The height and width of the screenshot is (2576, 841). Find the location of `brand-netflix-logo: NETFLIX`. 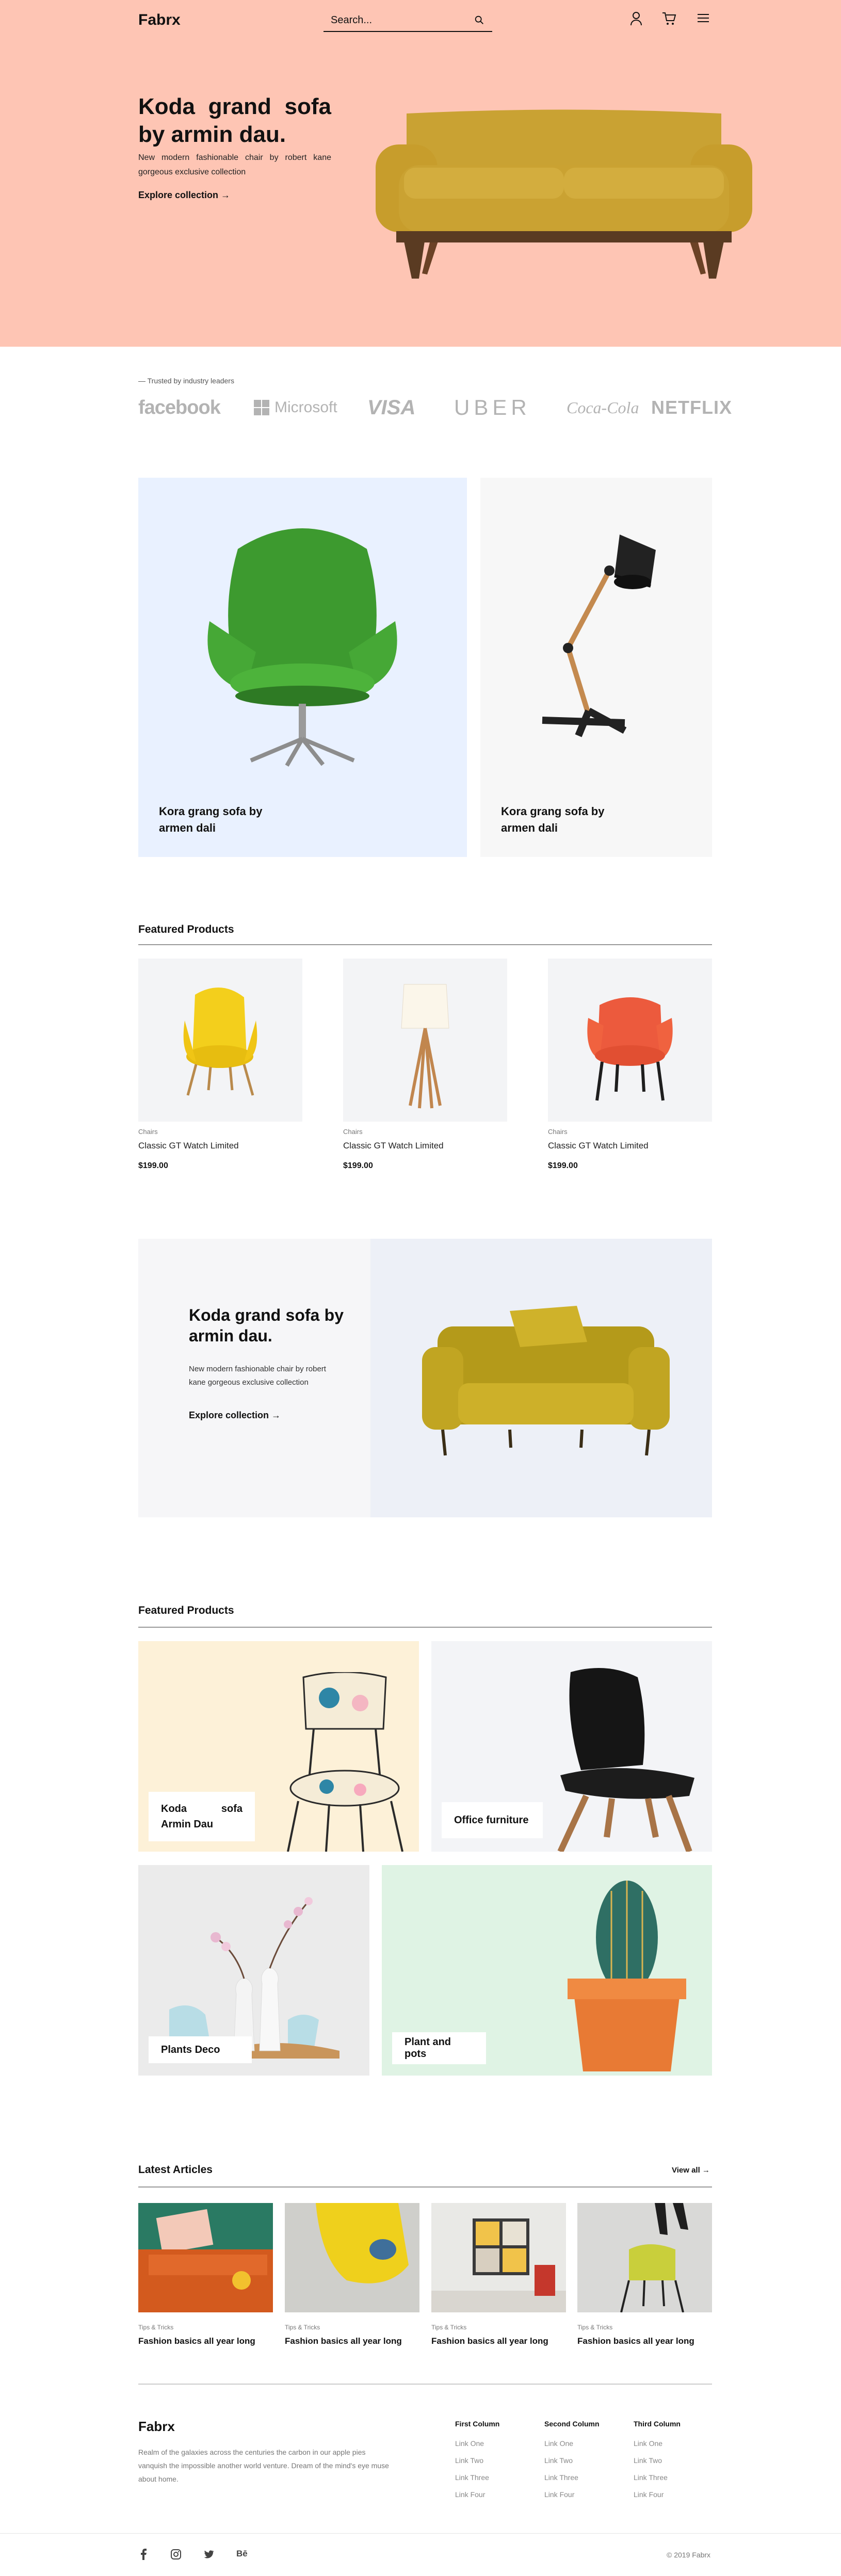

brand-netflix-logo: NETFLIX is located at coordinates (692, 407).